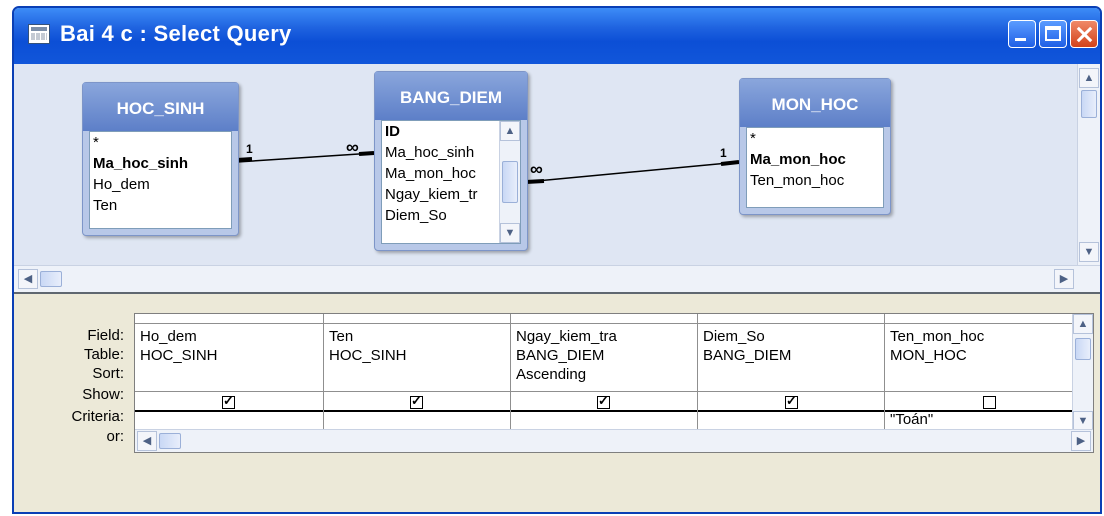  I want to click on field-list: * Ma_hoc_sinh Ho_dem Ten, so click(160, 180).